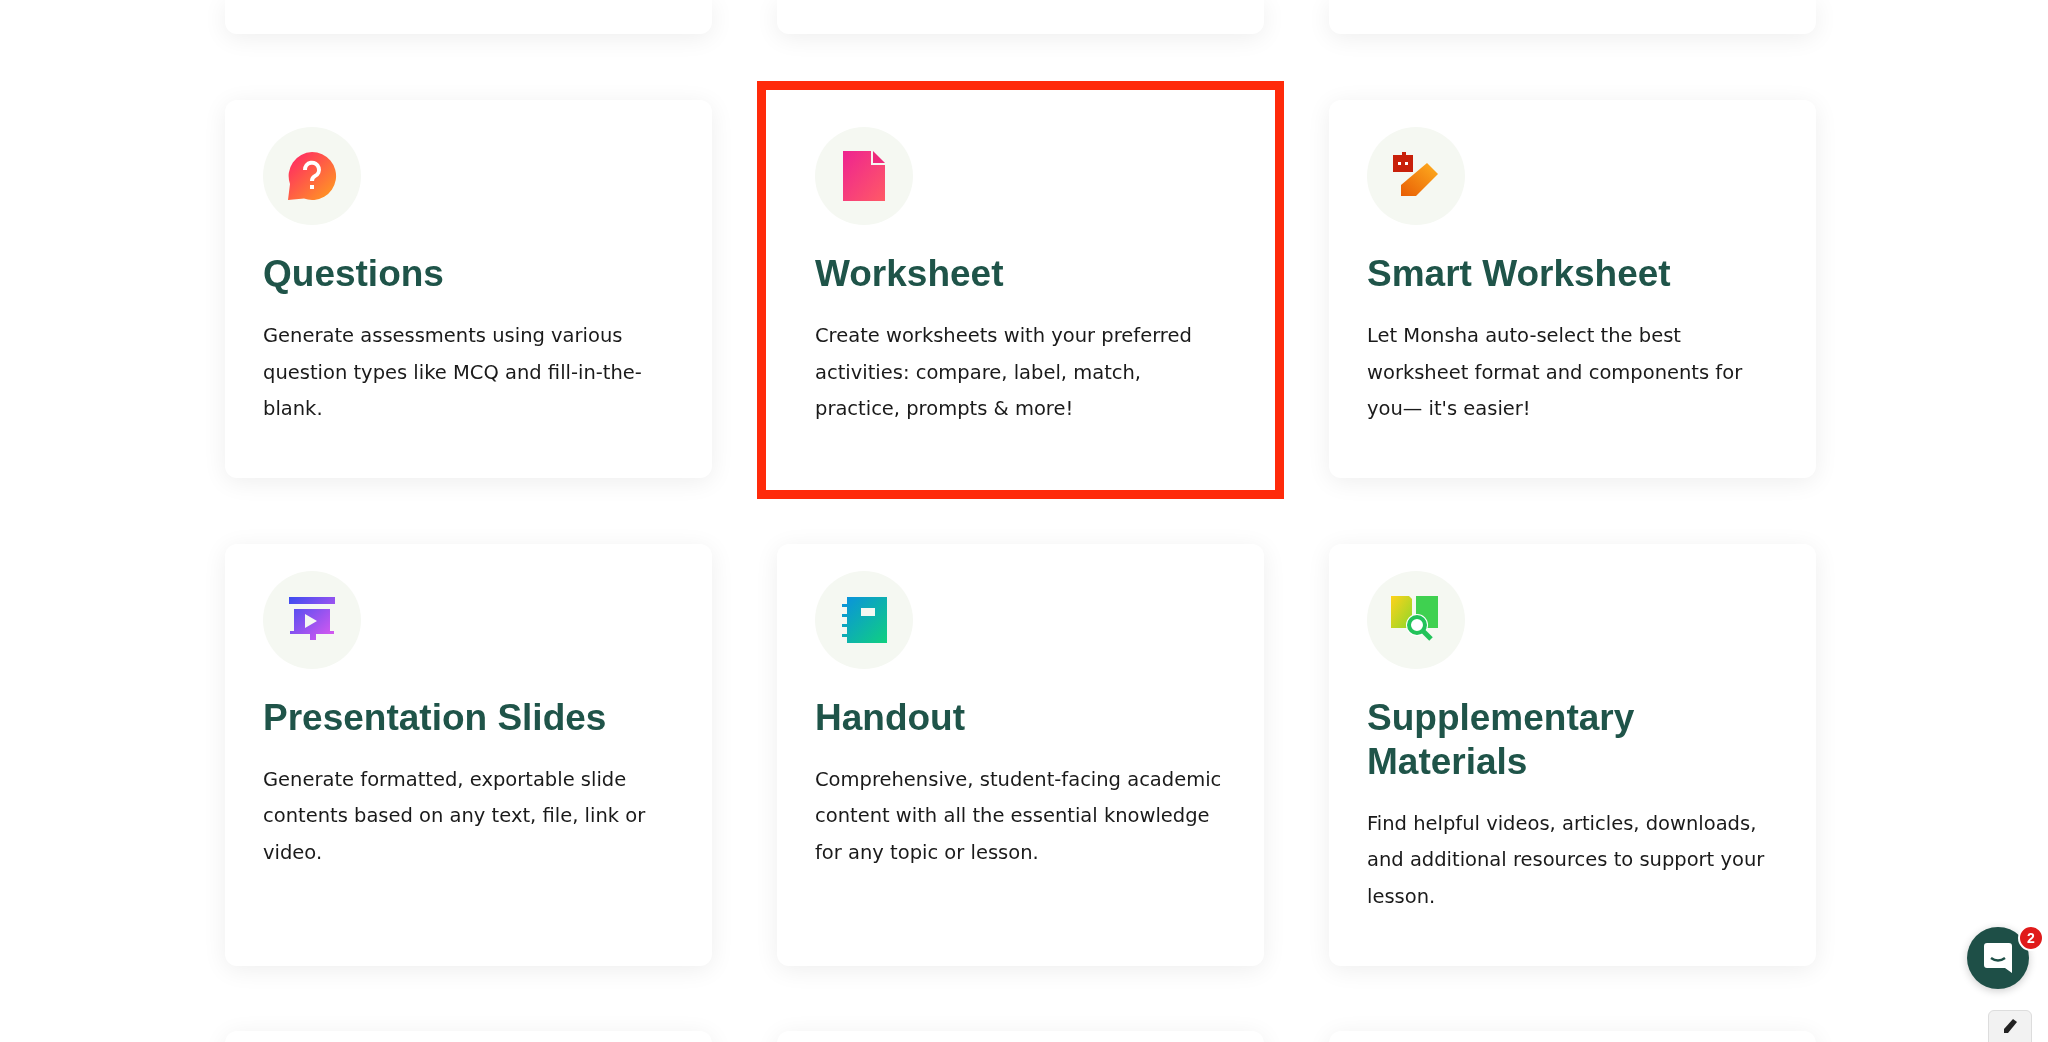 This screenshot has height=1042, width=2048. Describe the element at coordinates (1020, 290) in the screenshot. I see `tool-card: Worksheet Create worksheets with your preferred activities: compare, label, match, practice, prompts & more!` at that location.